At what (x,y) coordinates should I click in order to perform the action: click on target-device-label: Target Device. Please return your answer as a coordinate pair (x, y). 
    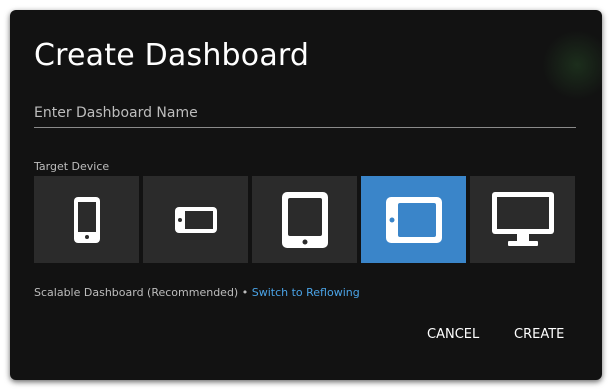
    Looking at the image, I should click on (72, 166).